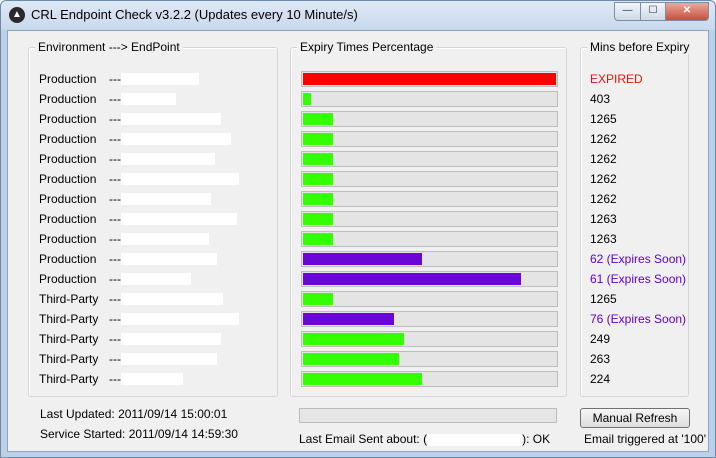 The height and width of the screenshot is (458, 716). What do you see at coordinates (603, 299) in the screenshot?
I see `mins-value: 1265` at bounding box center [603, 299].